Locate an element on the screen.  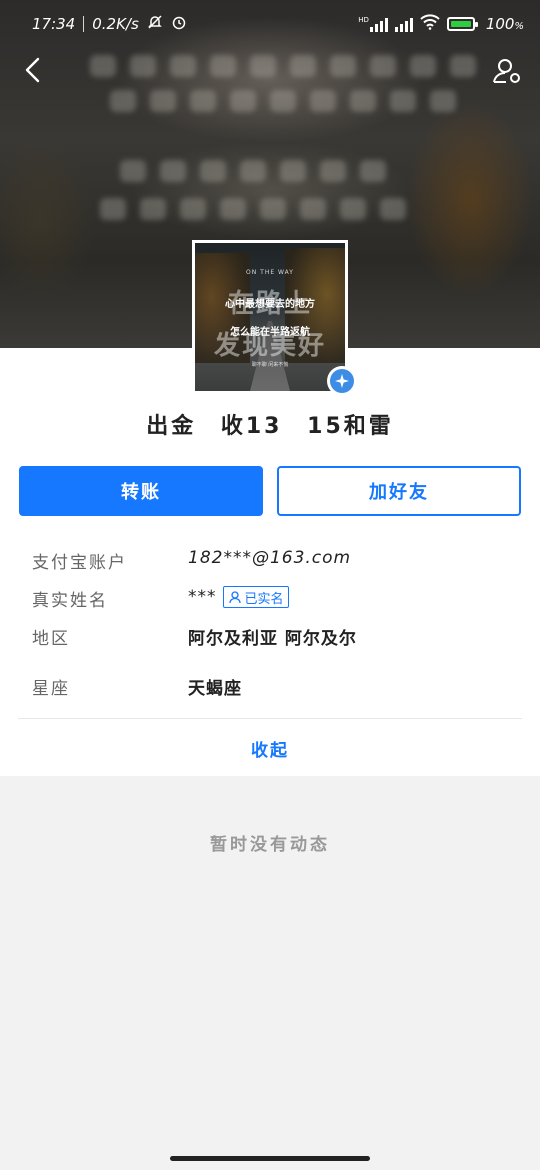
avatar-text-line: 怎么能在半路返航 is located at coordinates (270, 332).